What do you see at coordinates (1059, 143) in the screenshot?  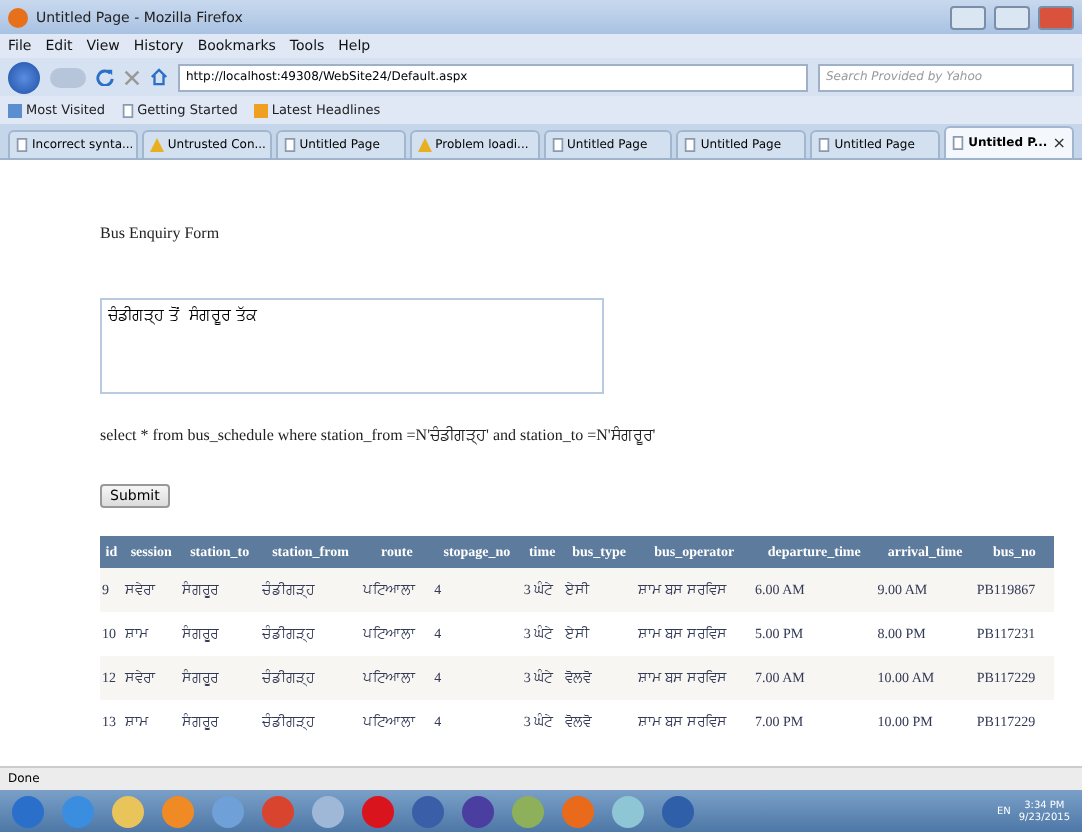 I see `close-tab-button: ×` at bounding box center [1059, 143].